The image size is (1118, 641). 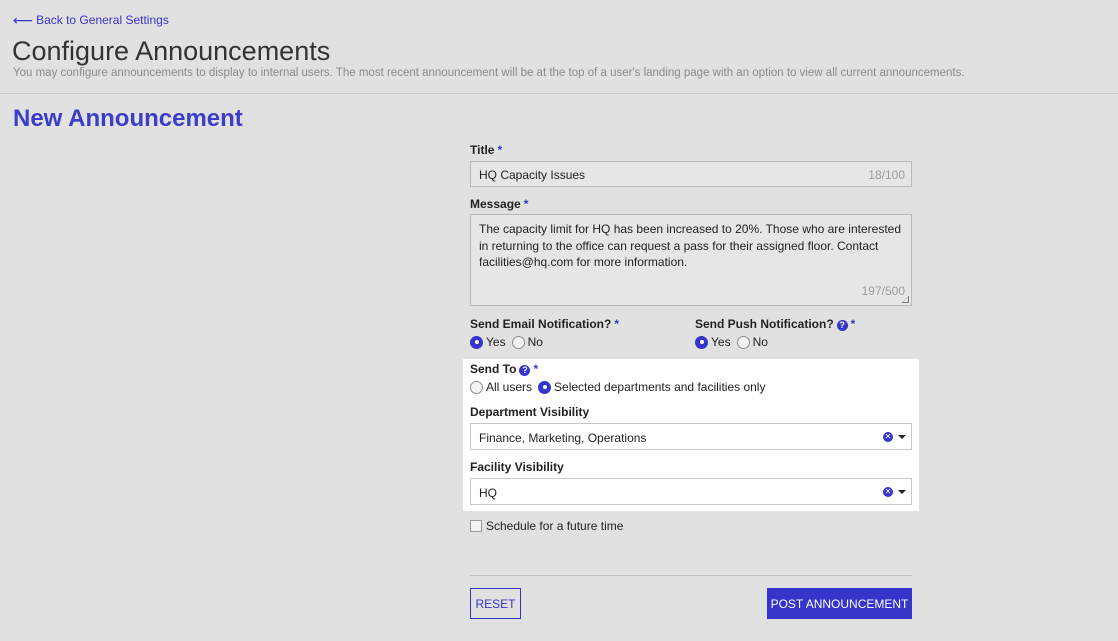 What do you see at coordinates (509, 387) in the screenshot?
I see `send-to-all-users-label: All users` at bounding box center [509, 387].